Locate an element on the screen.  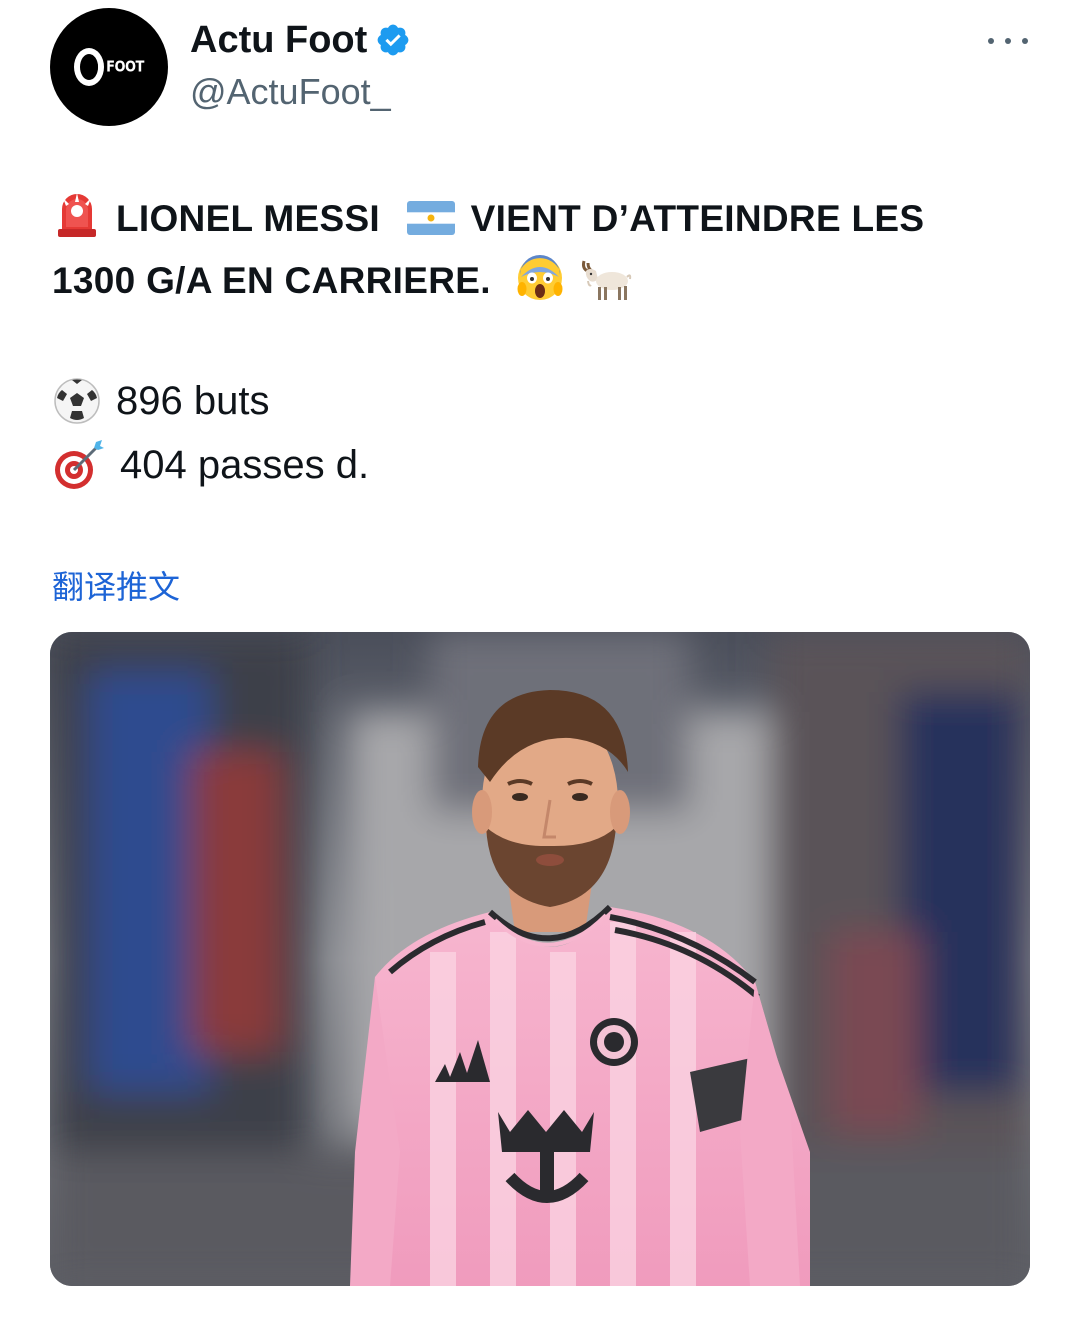
rotating-light-icon is located at coordinates (77, 215).